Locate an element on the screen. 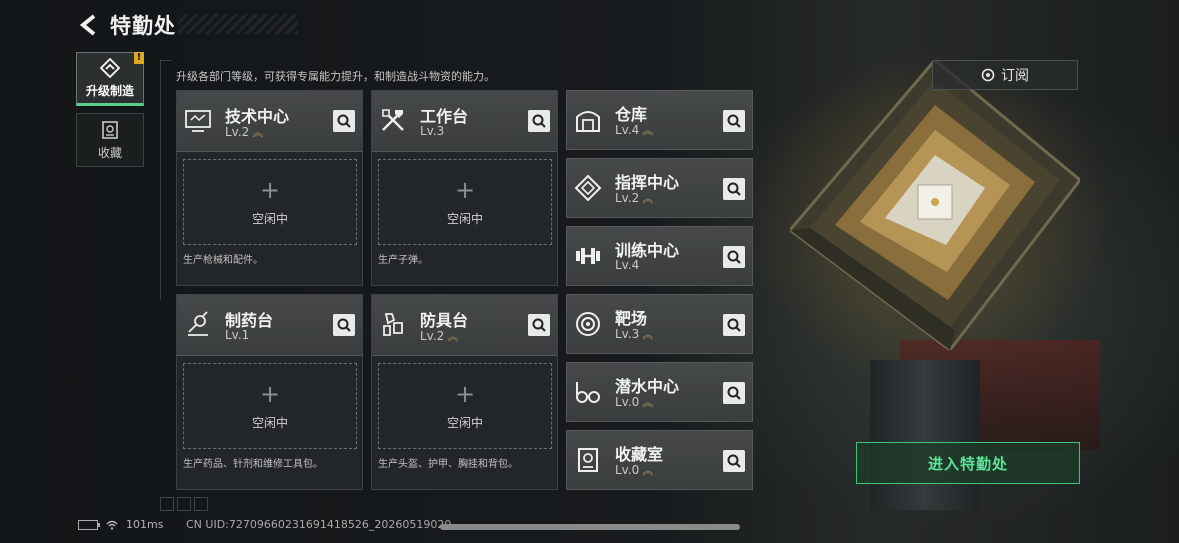  central-cube-illustration is located at coordinates (935, 205).